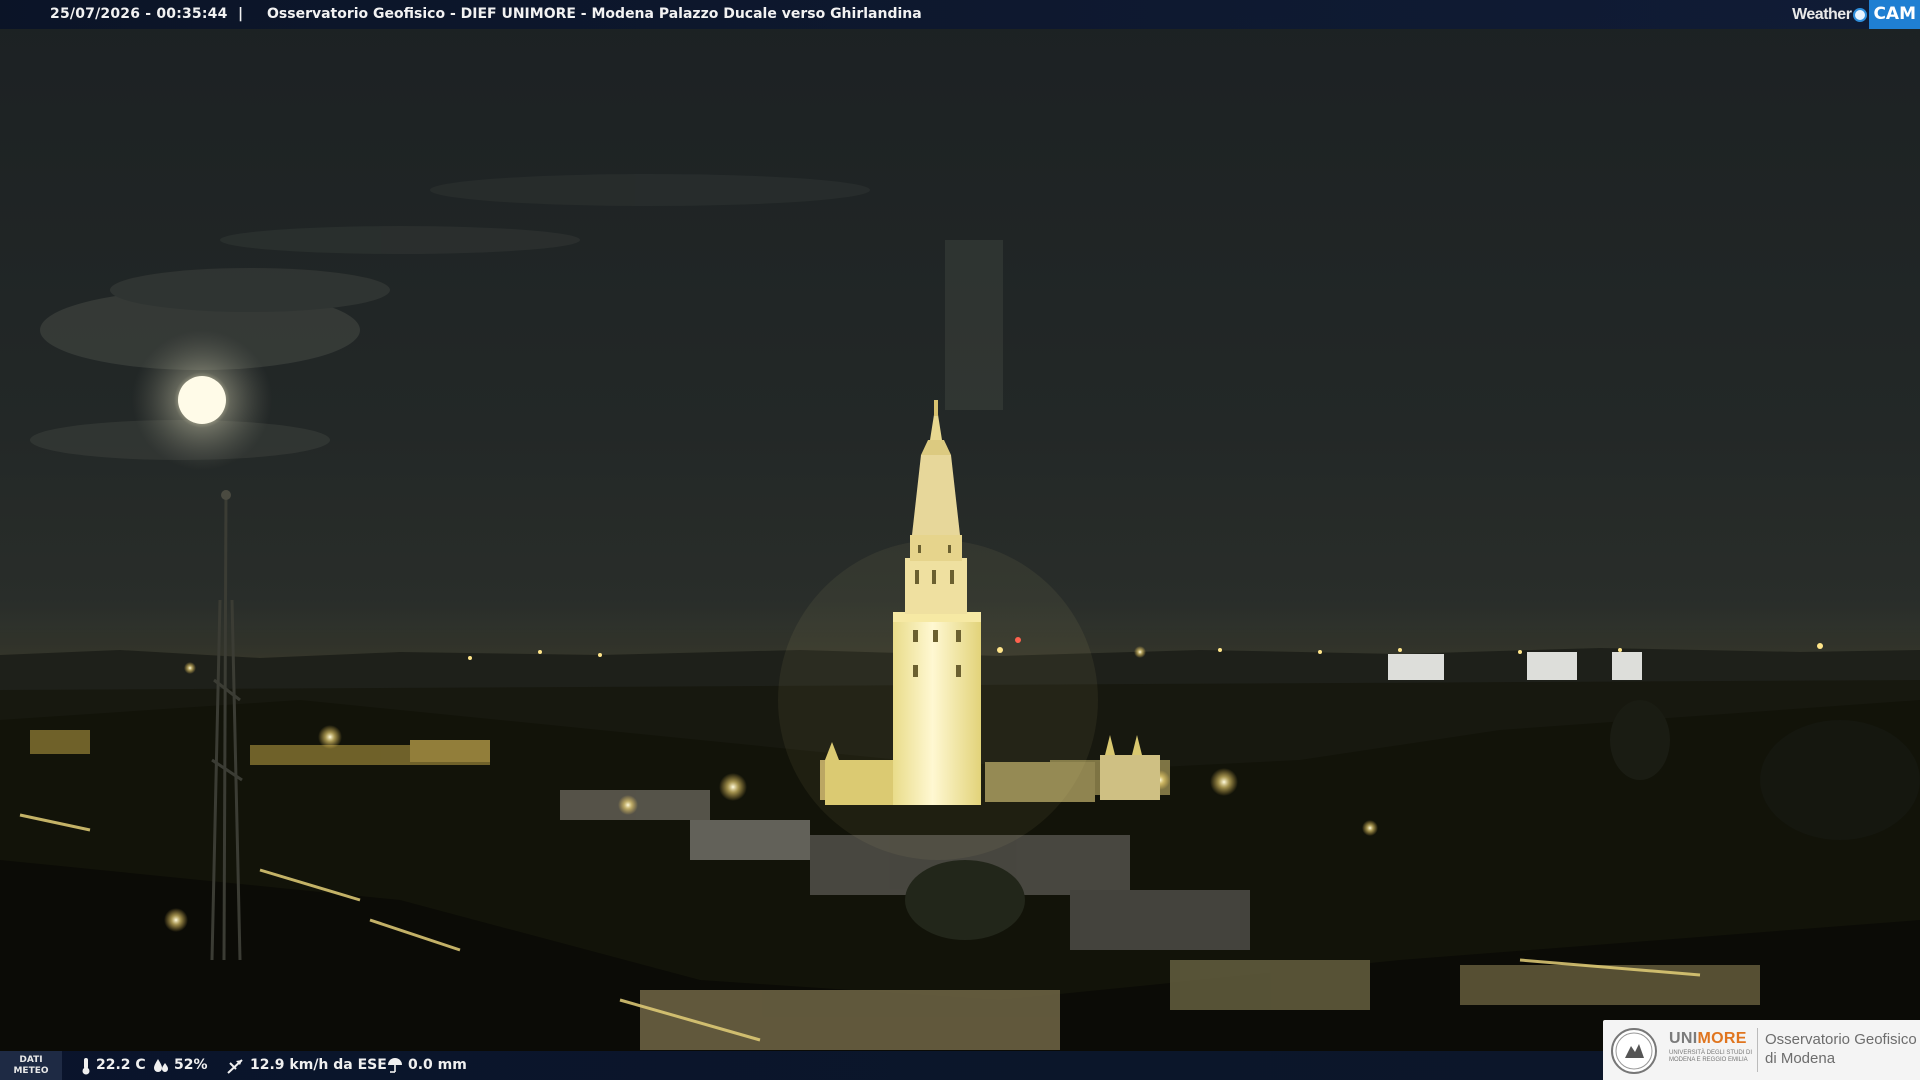 Image resolution: width=1920 pixels, height=1080 pixels. I want to click on weathercam-logo-left: Weather, so click(1822, 14).